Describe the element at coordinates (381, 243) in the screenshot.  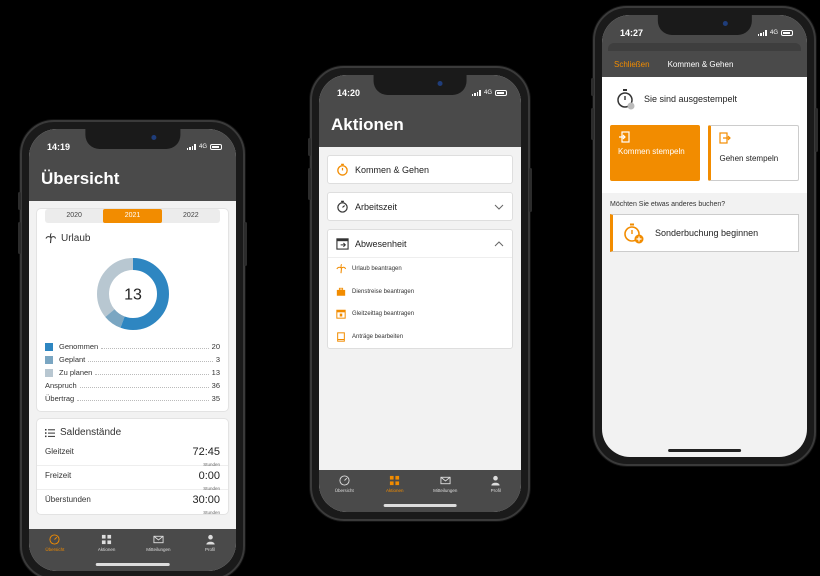
I see `section-label: Abwesenheit` at that location.